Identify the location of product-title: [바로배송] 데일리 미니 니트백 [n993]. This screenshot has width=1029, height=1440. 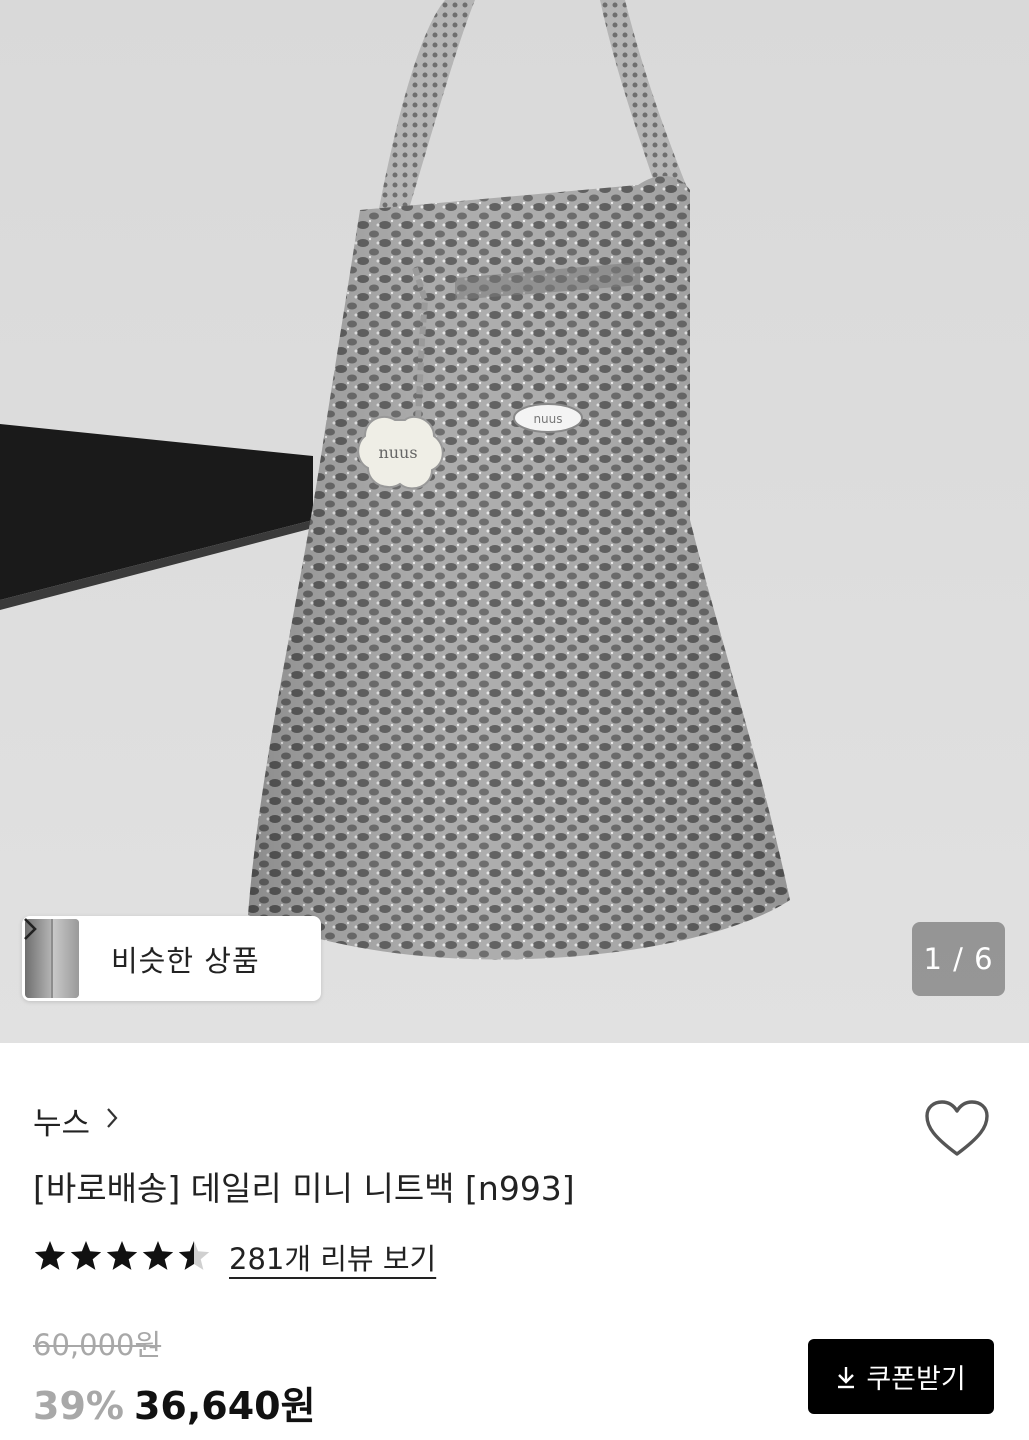
(304, 1188).